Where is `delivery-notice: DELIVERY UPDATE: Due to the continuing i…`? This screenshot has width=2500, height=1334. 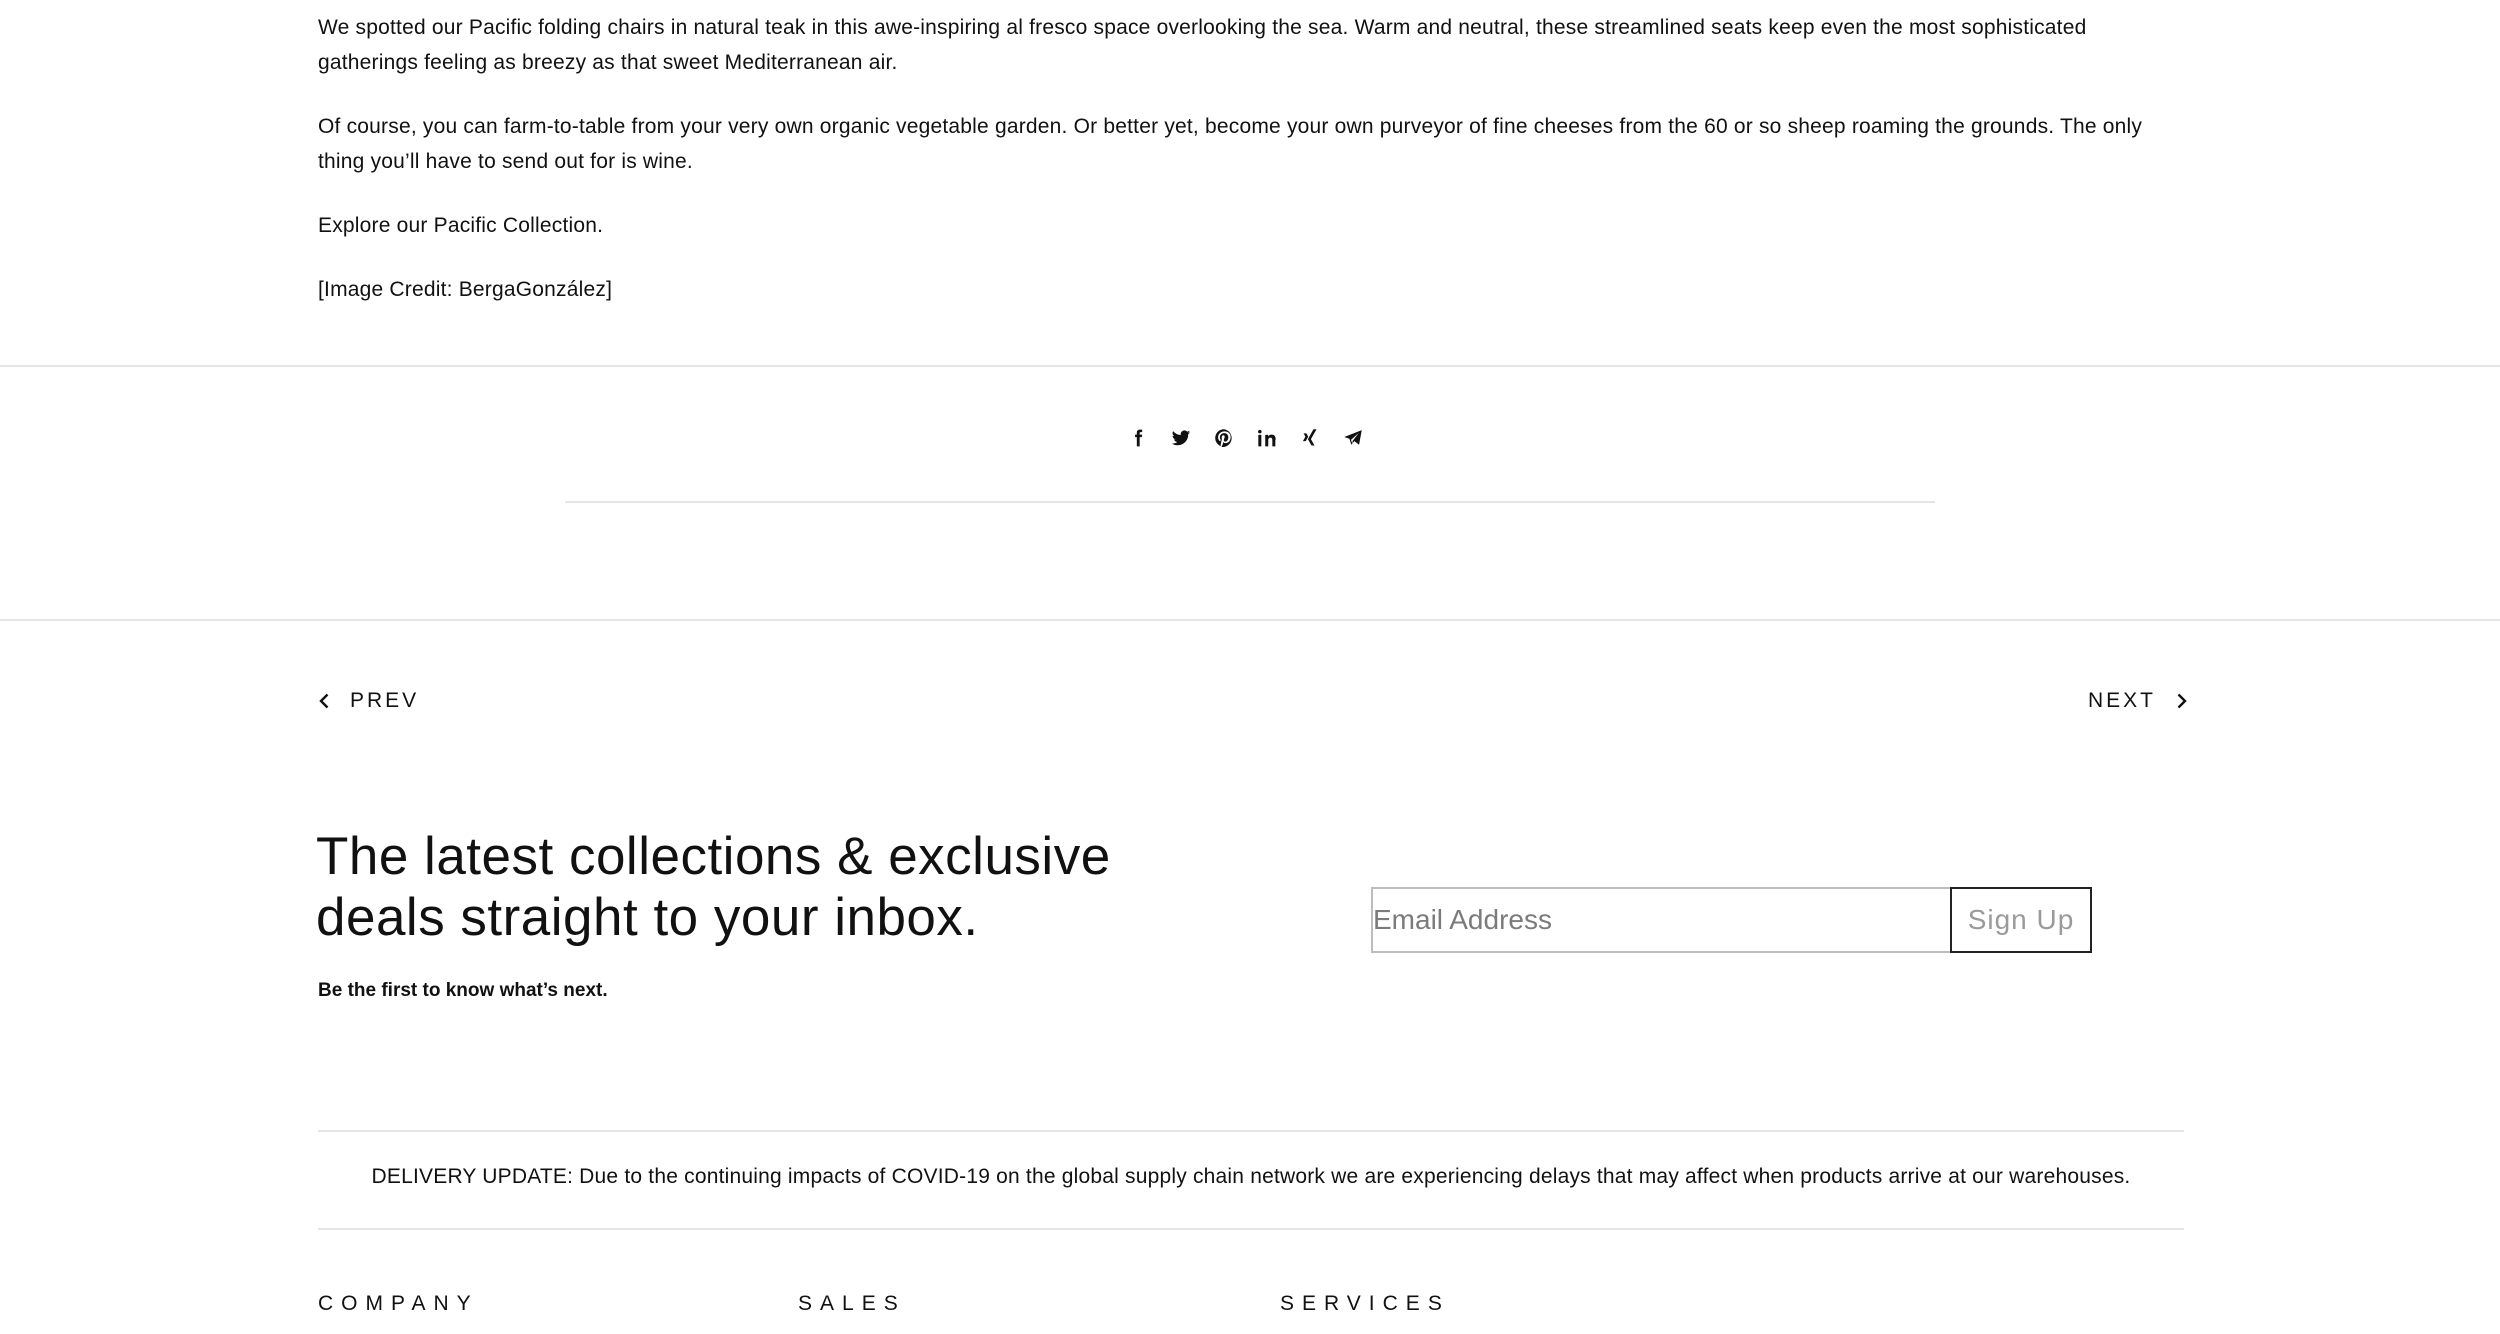
delivery-notice: DELIVERY UPDATE: Due to the continuing i… is located at coordinates (1251, 1176).